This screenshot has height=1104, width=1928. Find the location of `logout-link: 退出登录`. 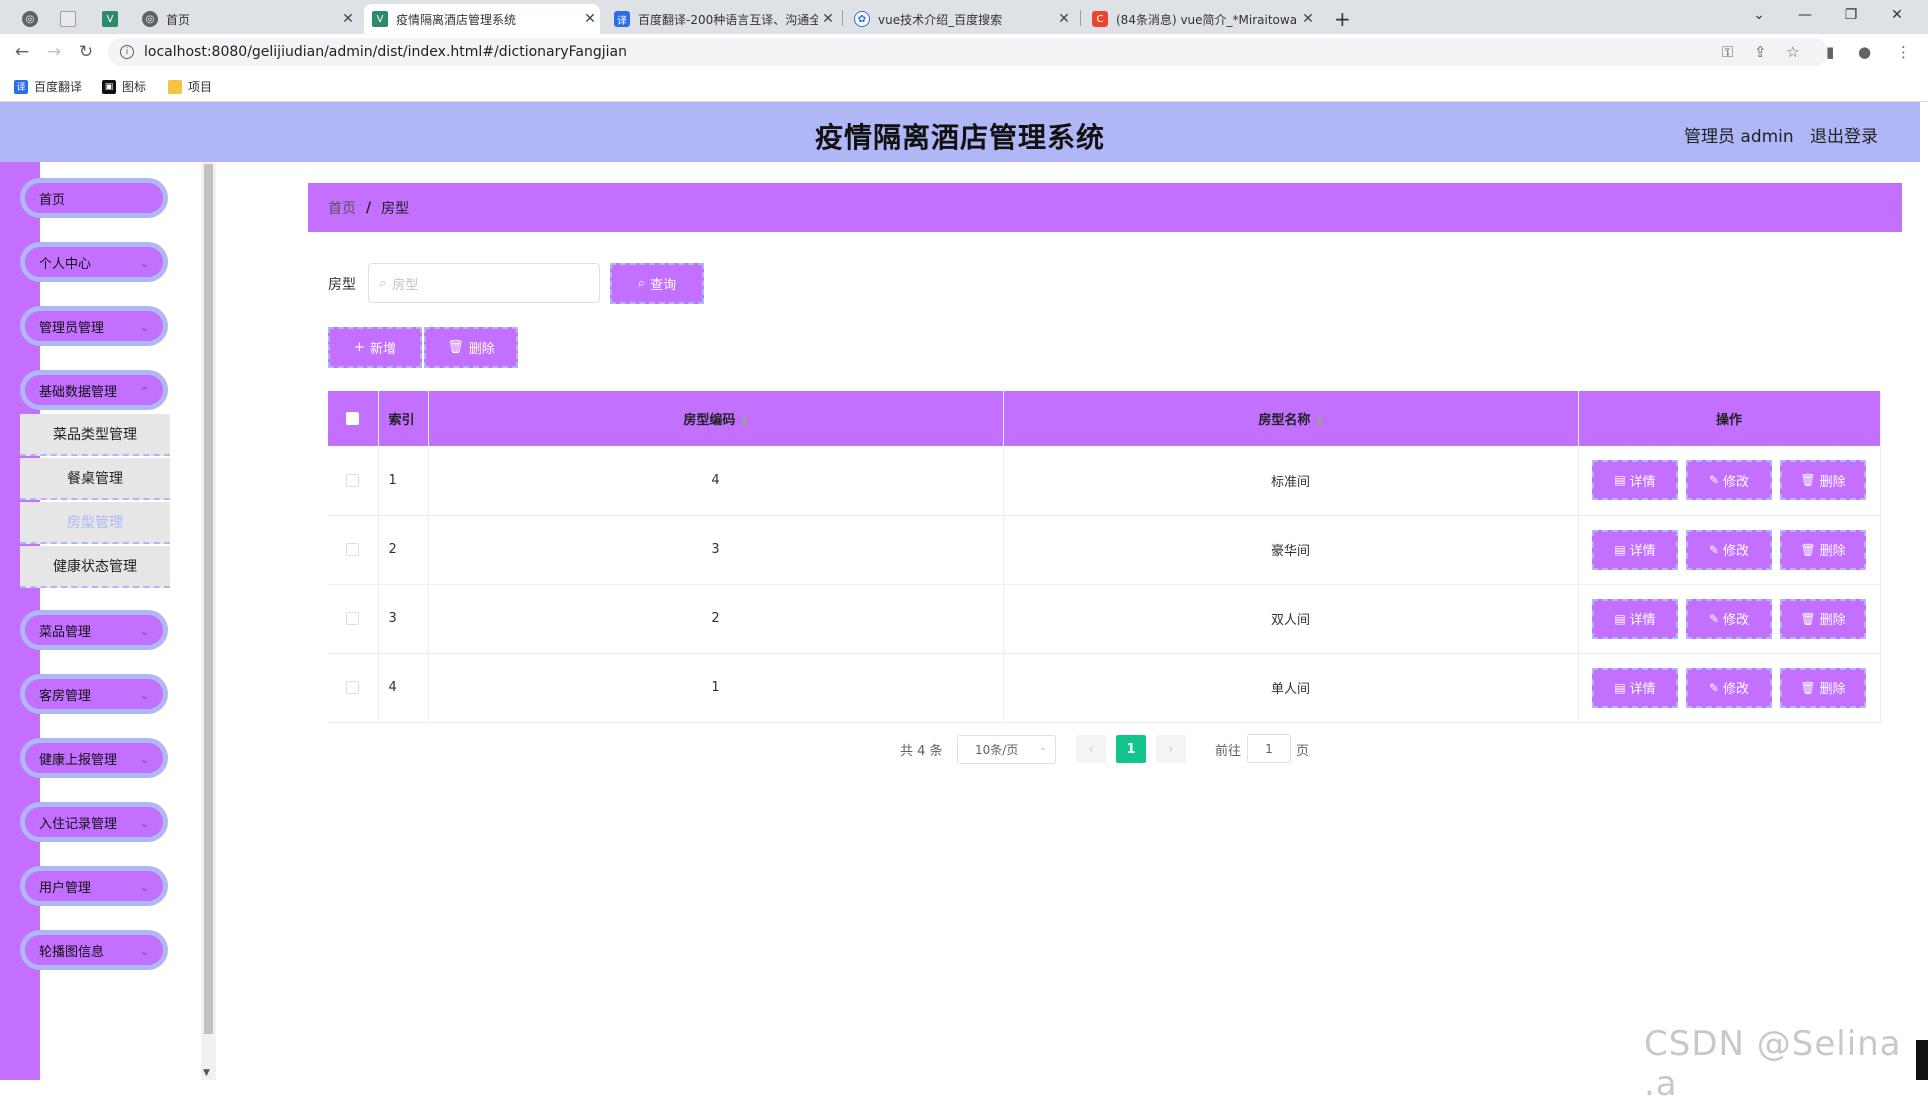

logout-link: 退出登录 is located at coordinates (1844, 134).